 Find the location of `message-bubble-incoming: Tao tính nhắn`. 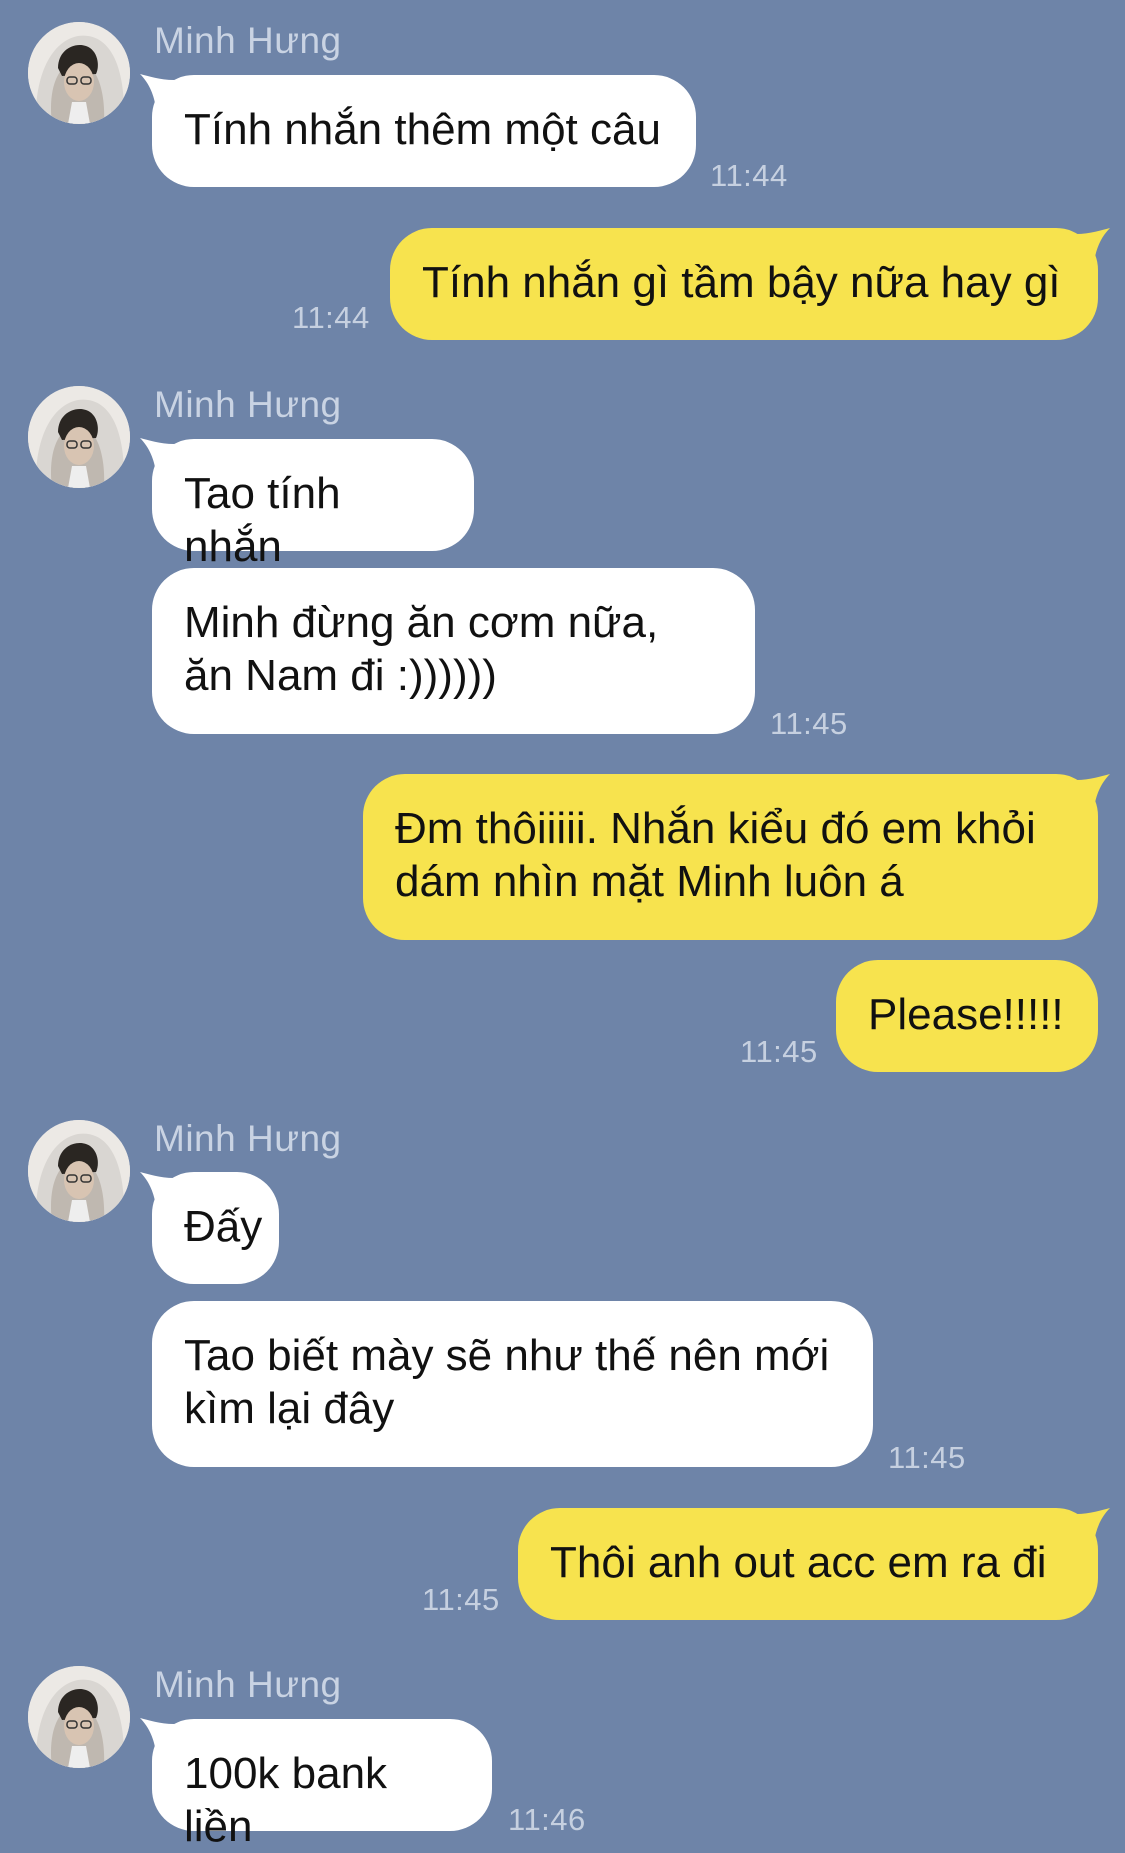

message-bubble-incoming: Tao tính nhắn is located at coordinates (313, 505).